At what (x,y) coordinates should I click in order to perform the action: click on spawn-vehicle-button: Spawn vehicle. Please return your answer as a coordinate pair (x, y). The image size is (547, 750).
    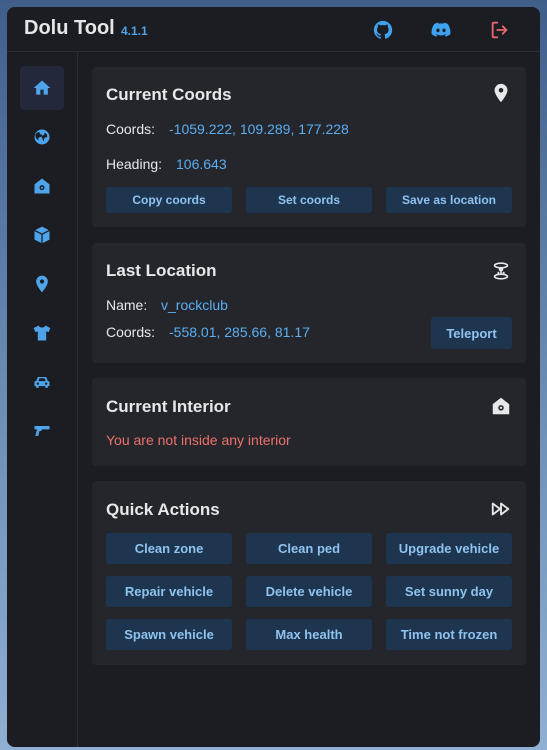
    Looking at the image, I should click on (169, 634).